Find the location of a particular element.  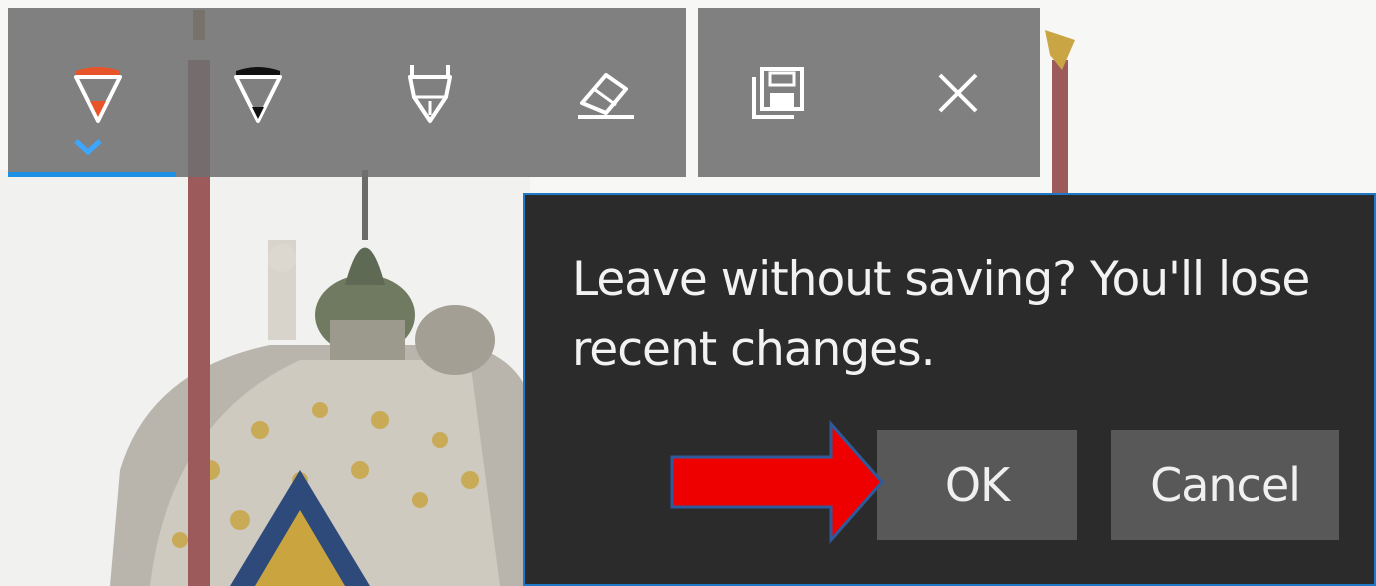

save-button is located at coordinates (778, 92).